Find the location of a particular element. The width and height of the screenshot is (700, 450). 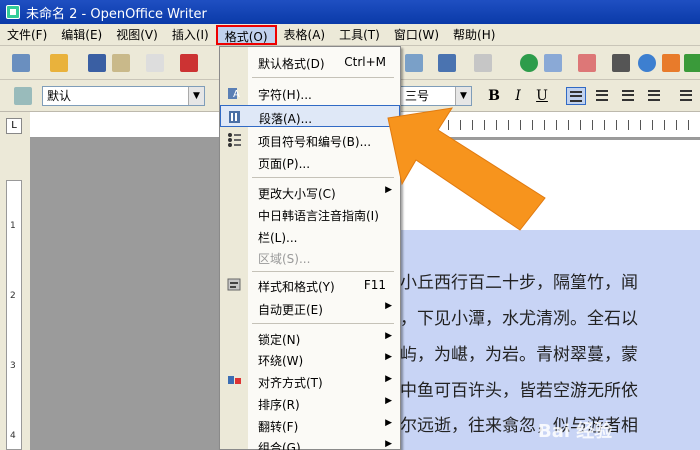

menu-item-arrange: 排序(R) ▶ is located at coordinates (310, 403).